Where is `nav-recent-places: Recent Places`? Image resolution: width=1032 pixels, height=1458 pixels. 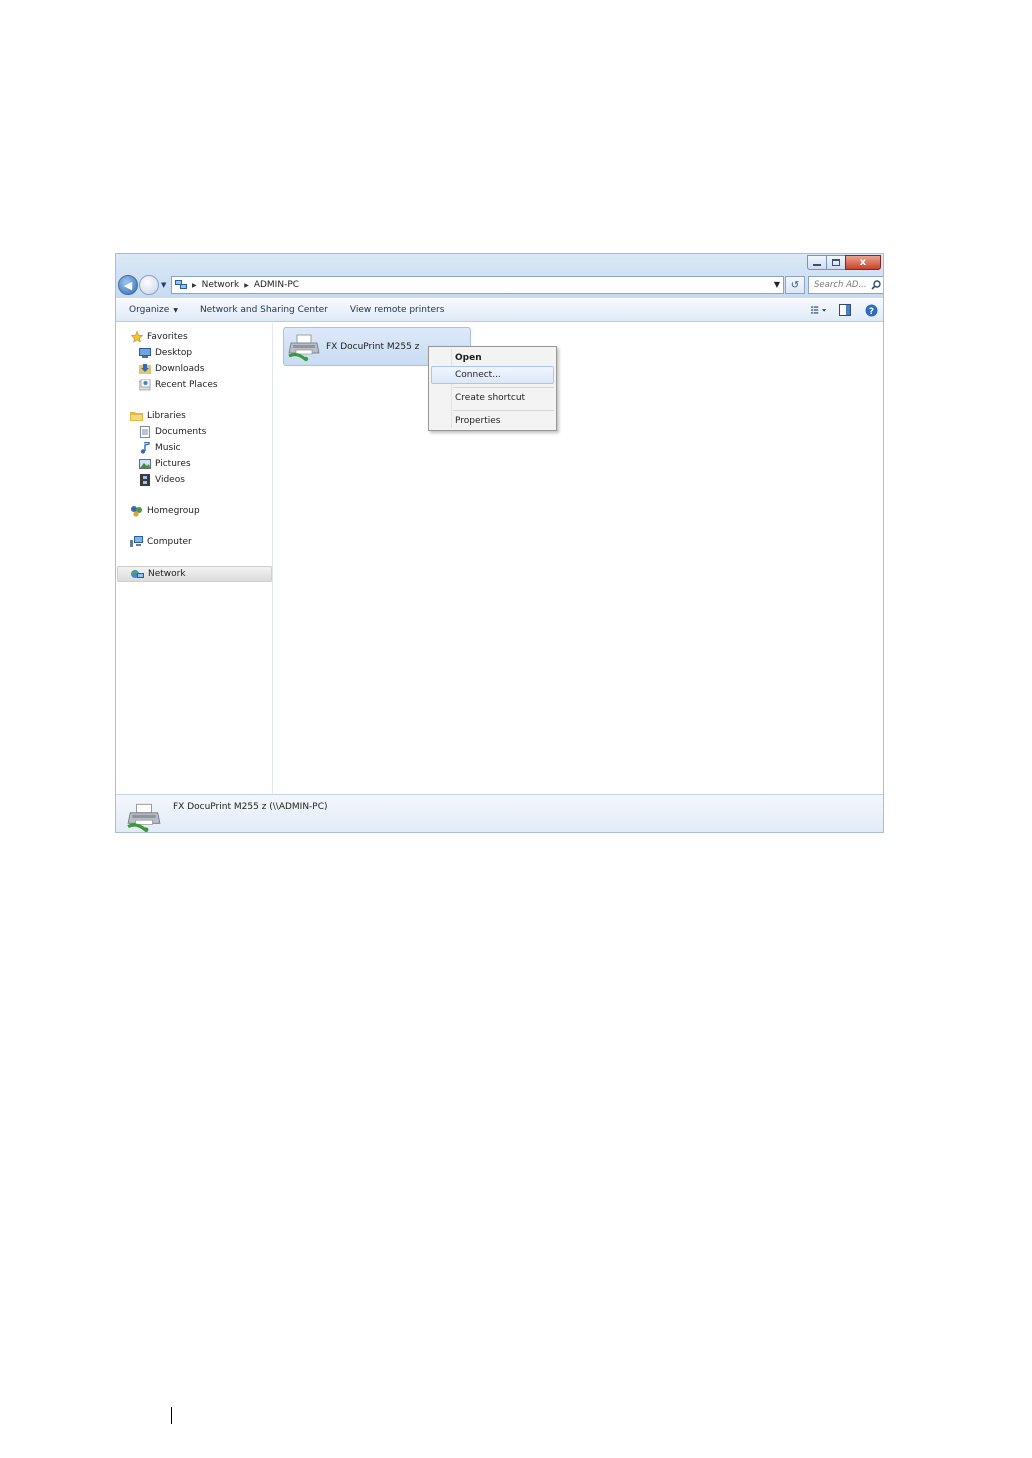
nav-recent-places: Recent Places is located at coordinates (178, 384).